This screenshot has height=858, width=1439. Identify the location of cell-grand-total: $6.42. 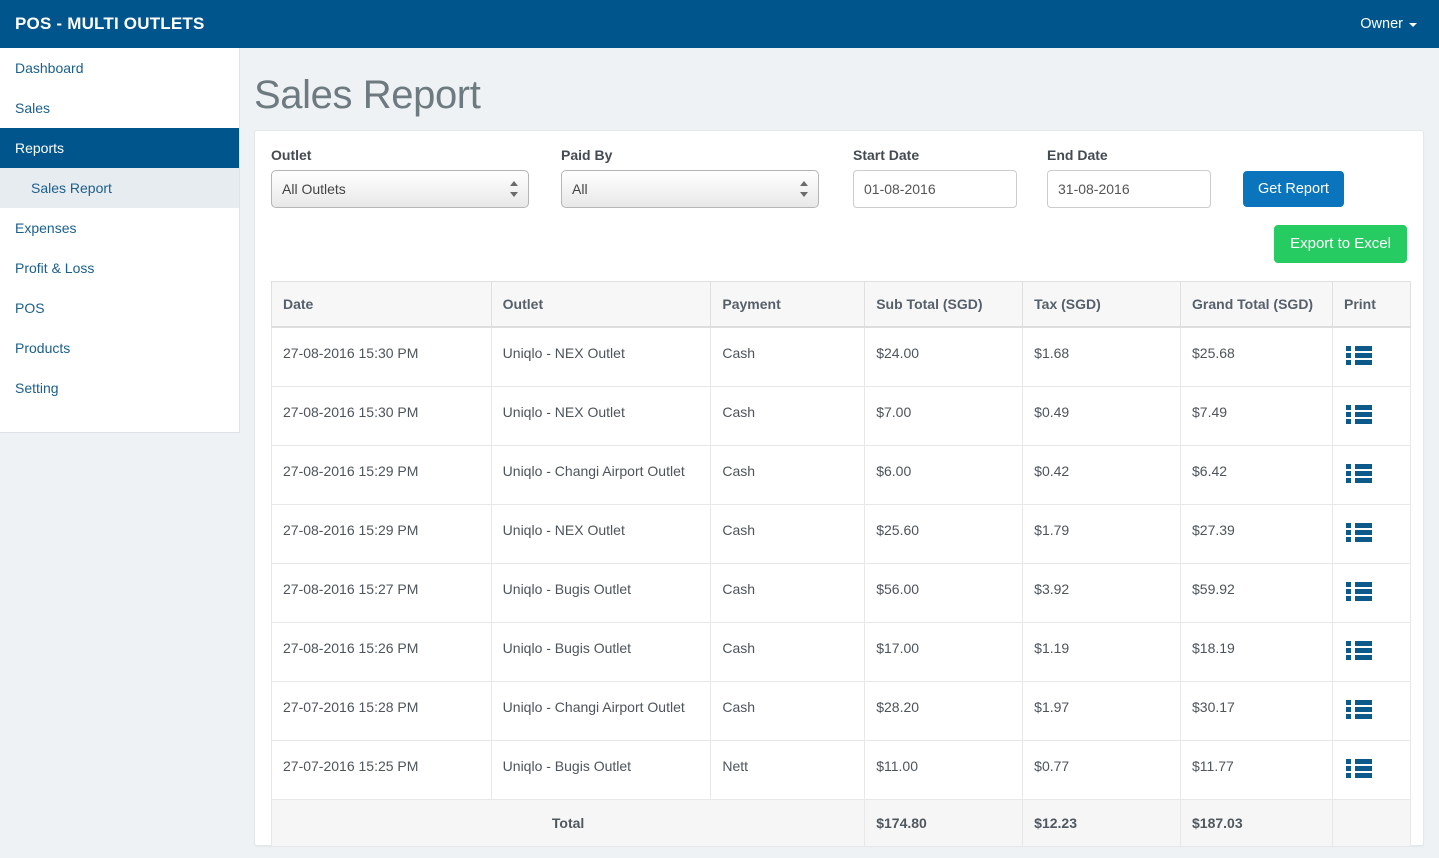
(1256, 475).